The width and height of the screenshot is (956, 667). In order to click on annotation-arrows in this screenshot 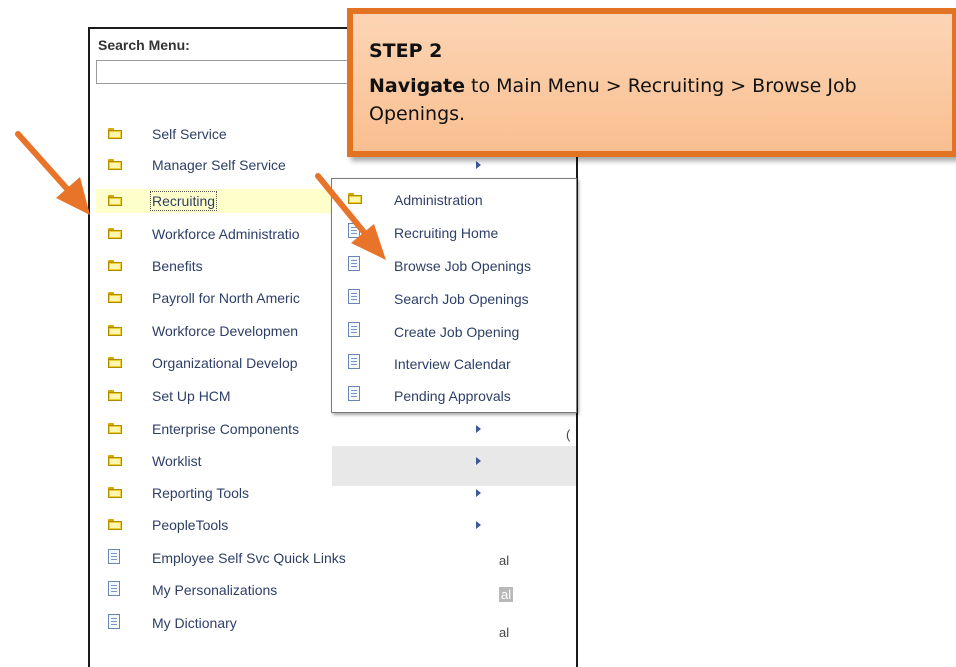, I will do `click(200, 195)`.